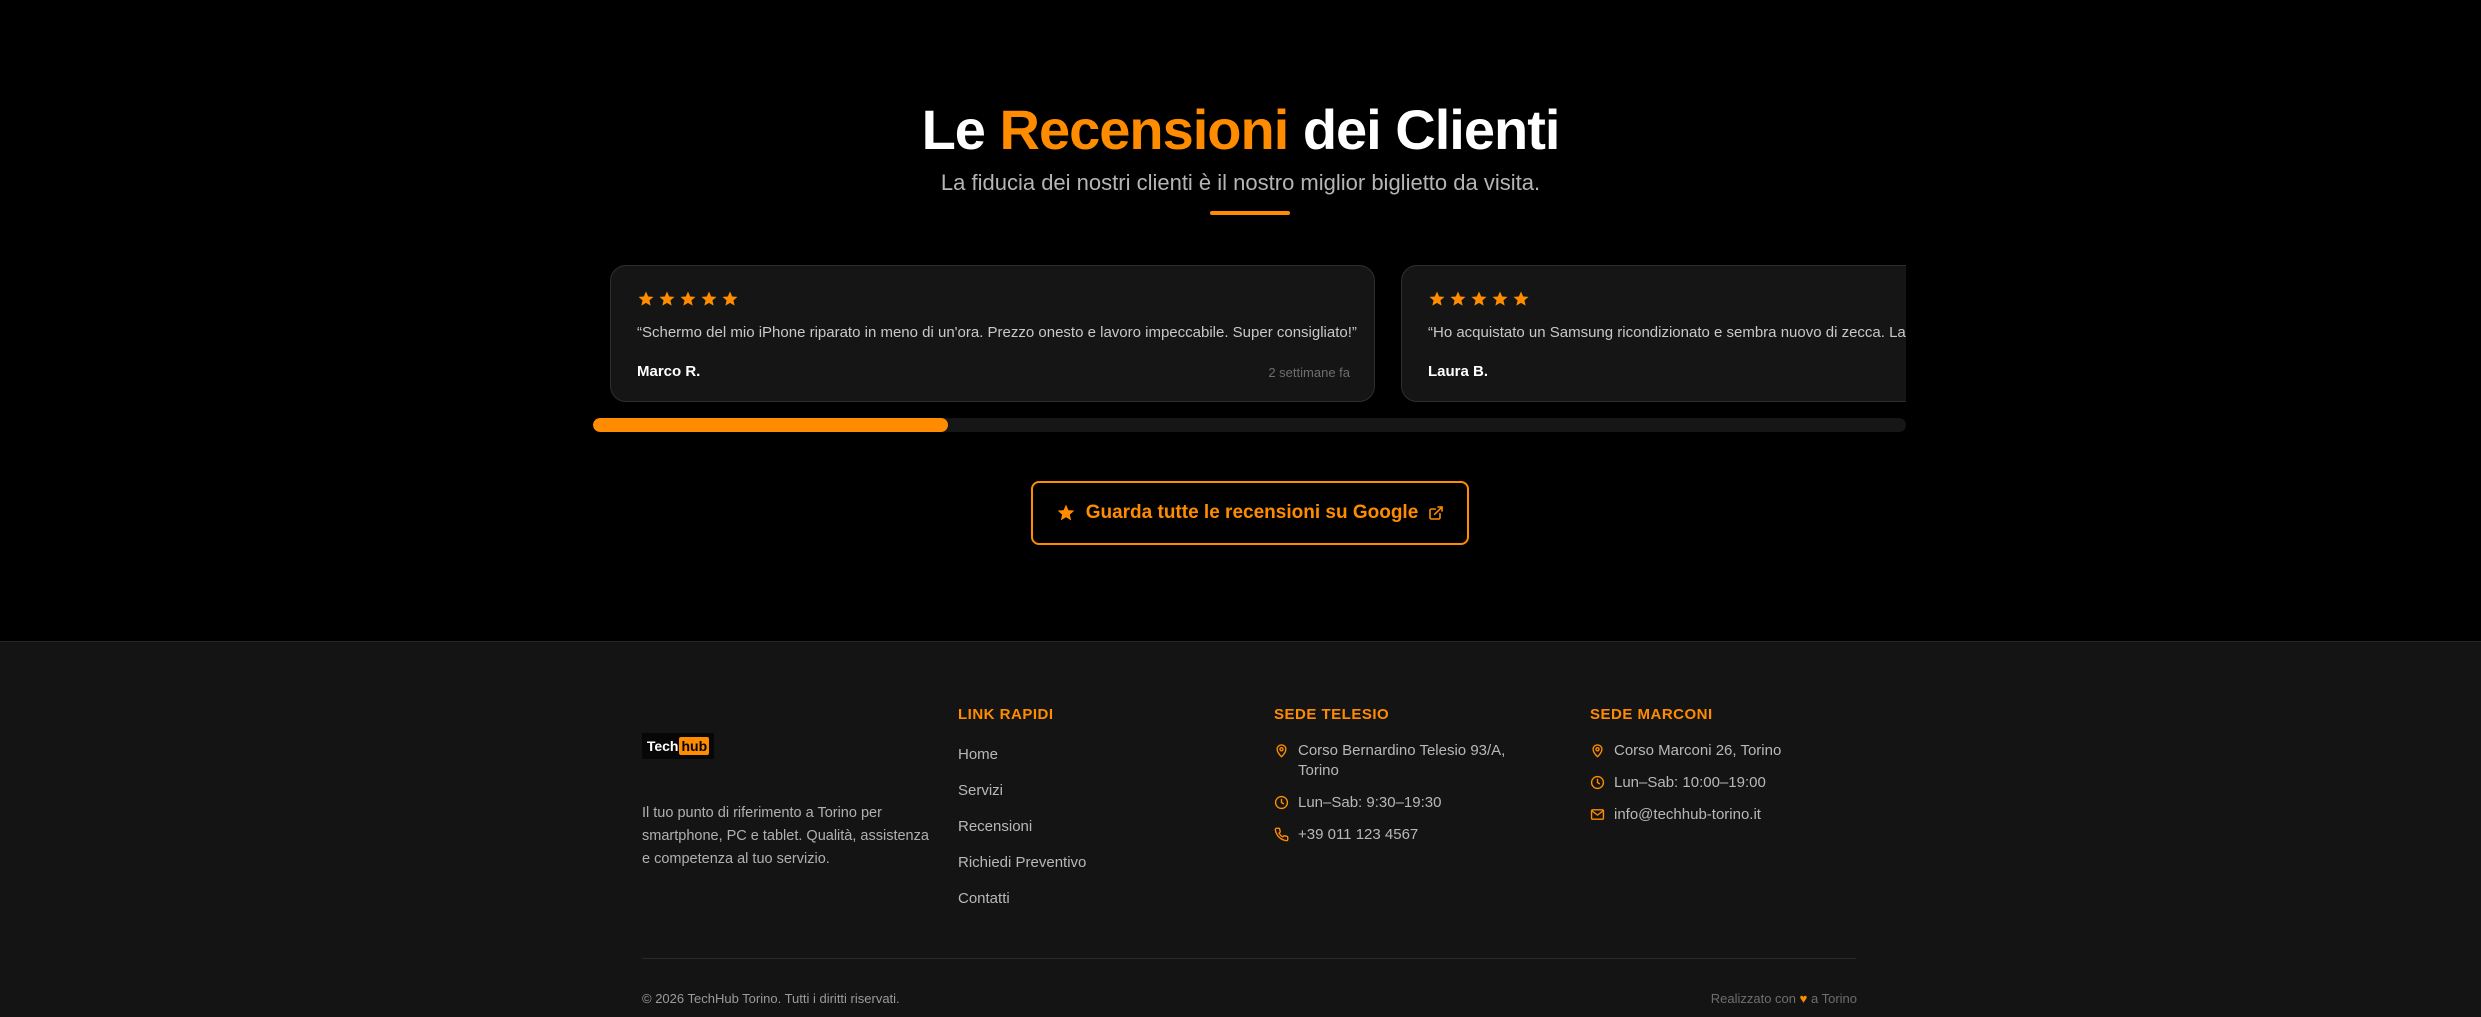 This screenshot has width=2481, height=1017. What do you see at coordinates (1803, 998) in the screenshot?
I see `heart-icon: ♥` at bounding box center [1803, 998].